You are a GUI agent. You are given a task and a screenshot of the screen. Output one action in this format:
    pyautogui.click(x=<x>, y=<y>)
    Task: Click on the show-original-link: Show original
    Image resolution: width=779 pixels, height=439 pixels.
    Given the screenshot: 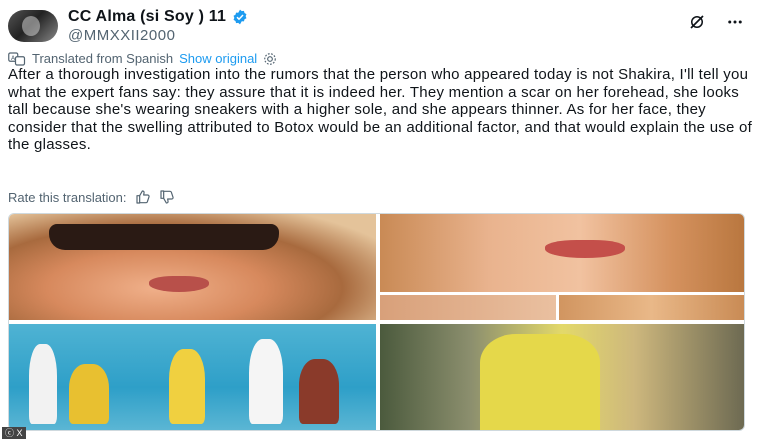 What is the action you would take?
    pyautogui.click(x=218, y=58)
    